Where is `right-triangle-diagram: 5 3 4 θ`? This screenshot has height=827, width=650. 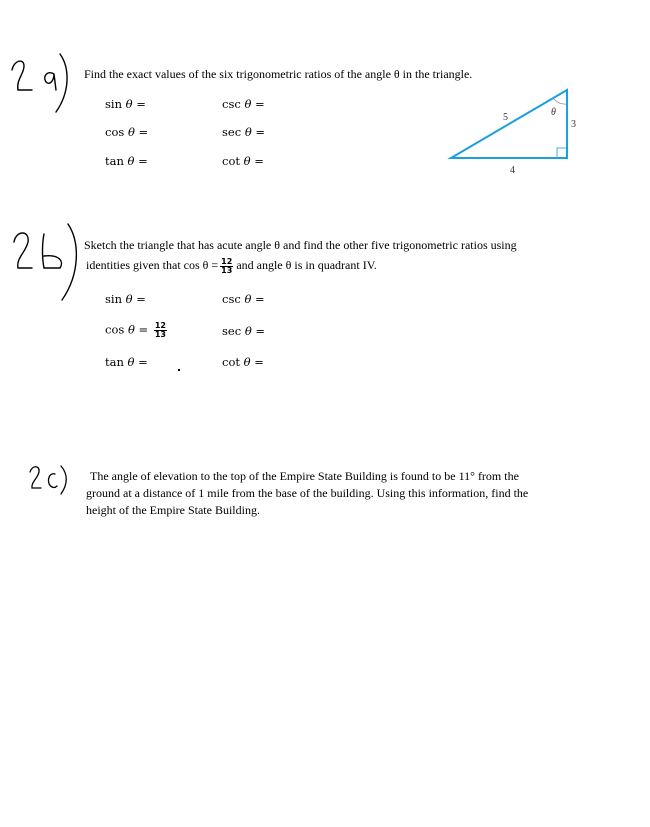 right-triangle-diagram: 5 3 4 θ is located at coordinates (511, 132).